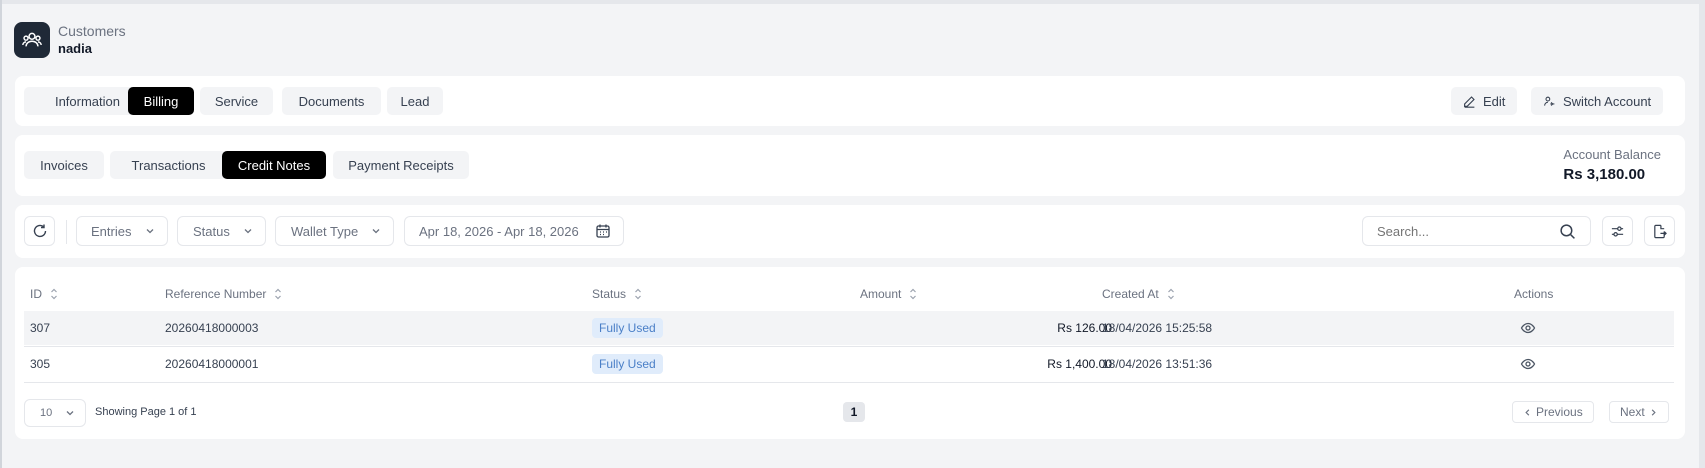 This screenshot has height=468, width=1705. What do you see at coordinates (111, 231) in the screenshot?
I see `entries-label: Entries` at bounding box center [111, 231].